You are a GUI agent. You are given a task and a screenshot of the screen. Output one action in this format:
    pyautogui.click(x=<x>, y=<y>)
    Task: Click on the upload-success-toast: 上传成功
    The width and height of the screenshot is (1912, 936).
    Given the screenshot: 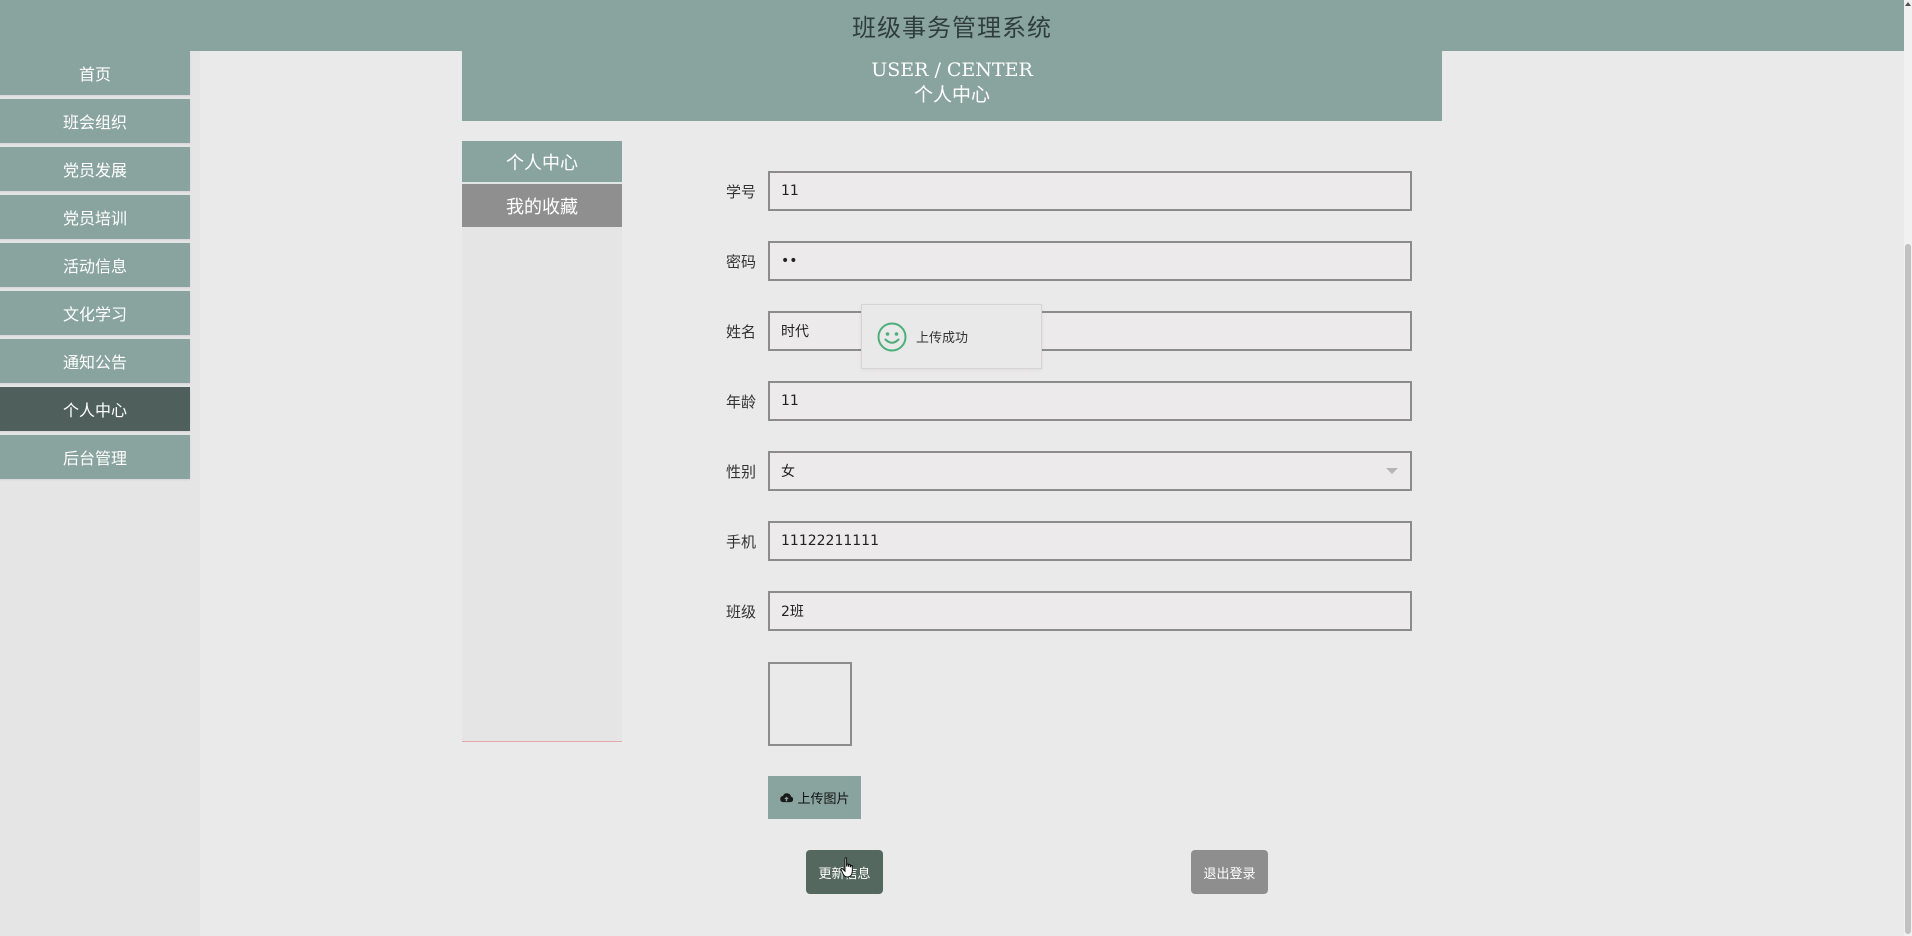 What is the action you would take?
    pyautogui.click(x=951, y=336)
    